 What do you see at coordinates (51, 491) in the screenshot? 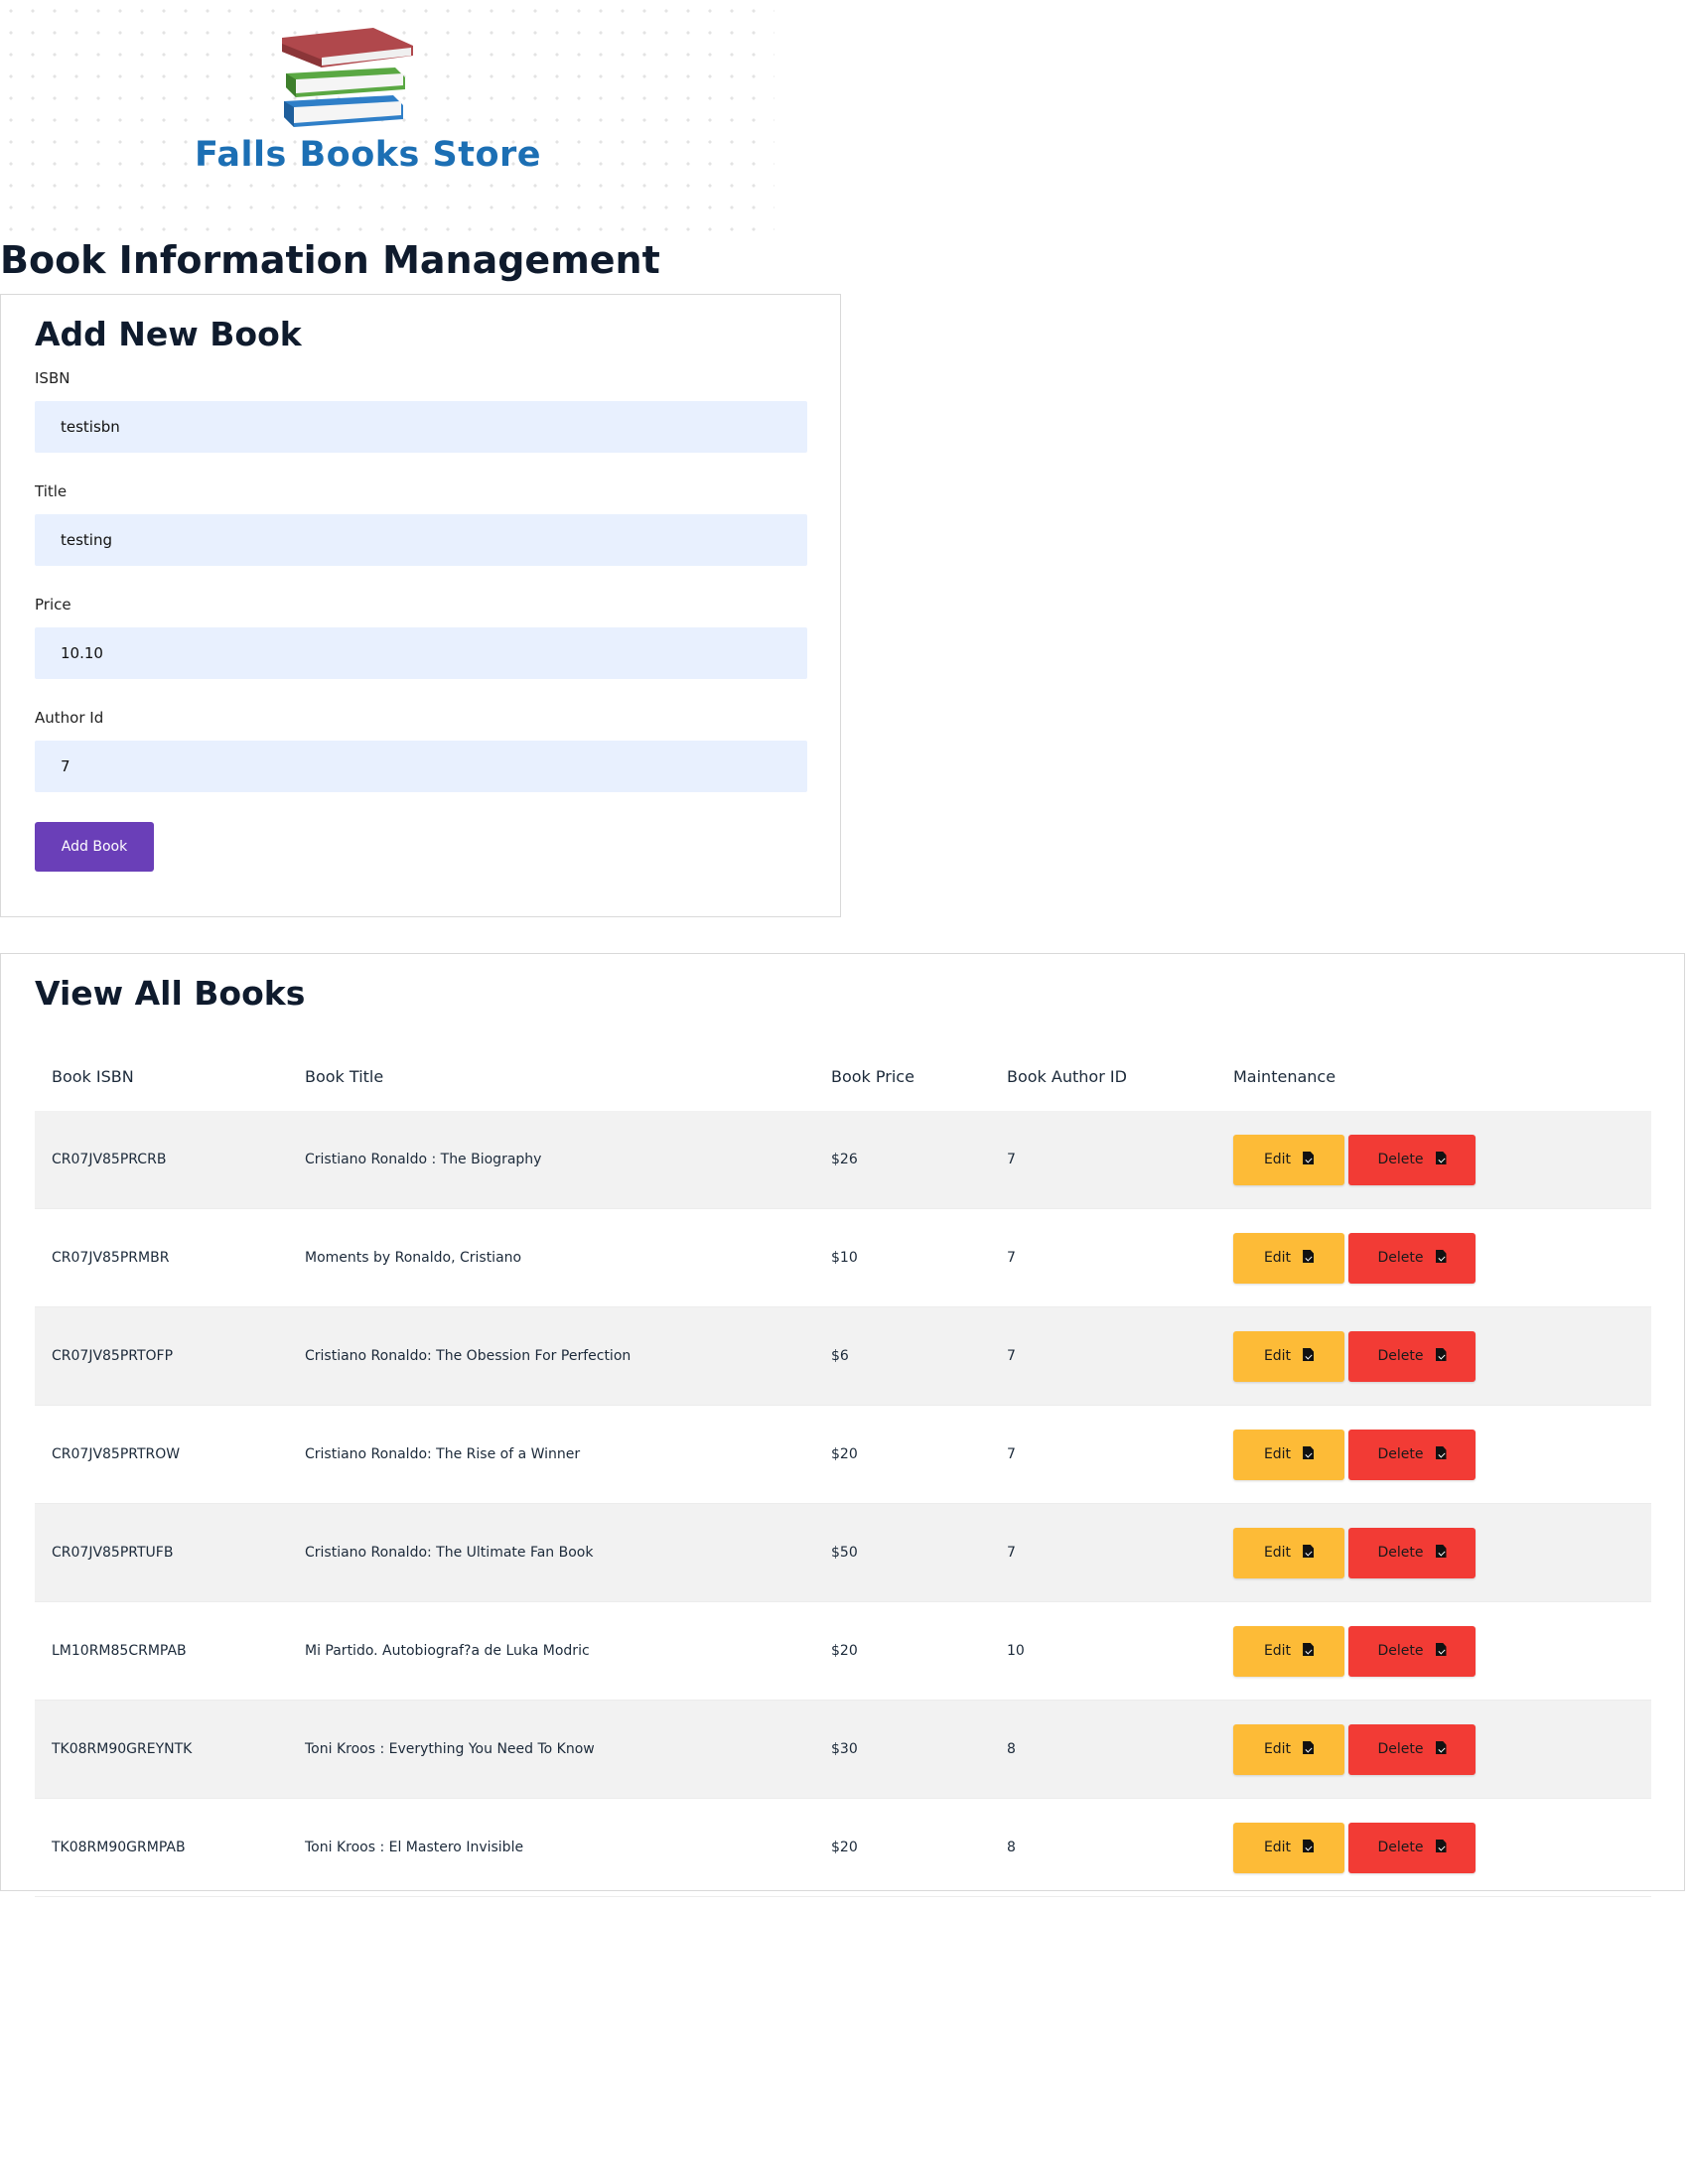
I see `title-label: Title` at bounding box center [51, 491].